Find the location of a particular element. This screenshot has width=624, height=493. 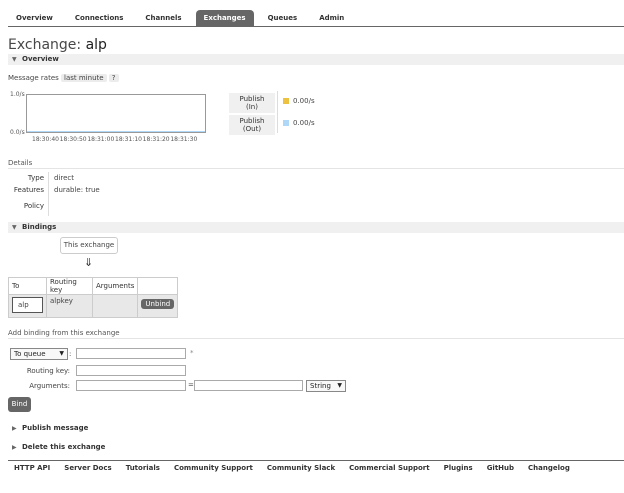

col-routing-key: Routing key is located at coordinates (69, 286).